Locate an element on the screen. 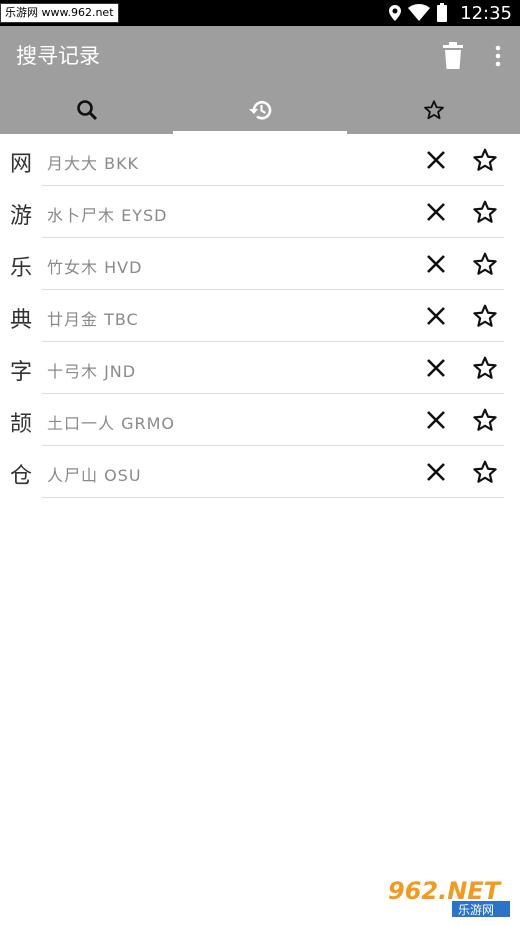 This screenshot has width=520, height=925. history-char: 仓 is located at coordinates (21, 476).